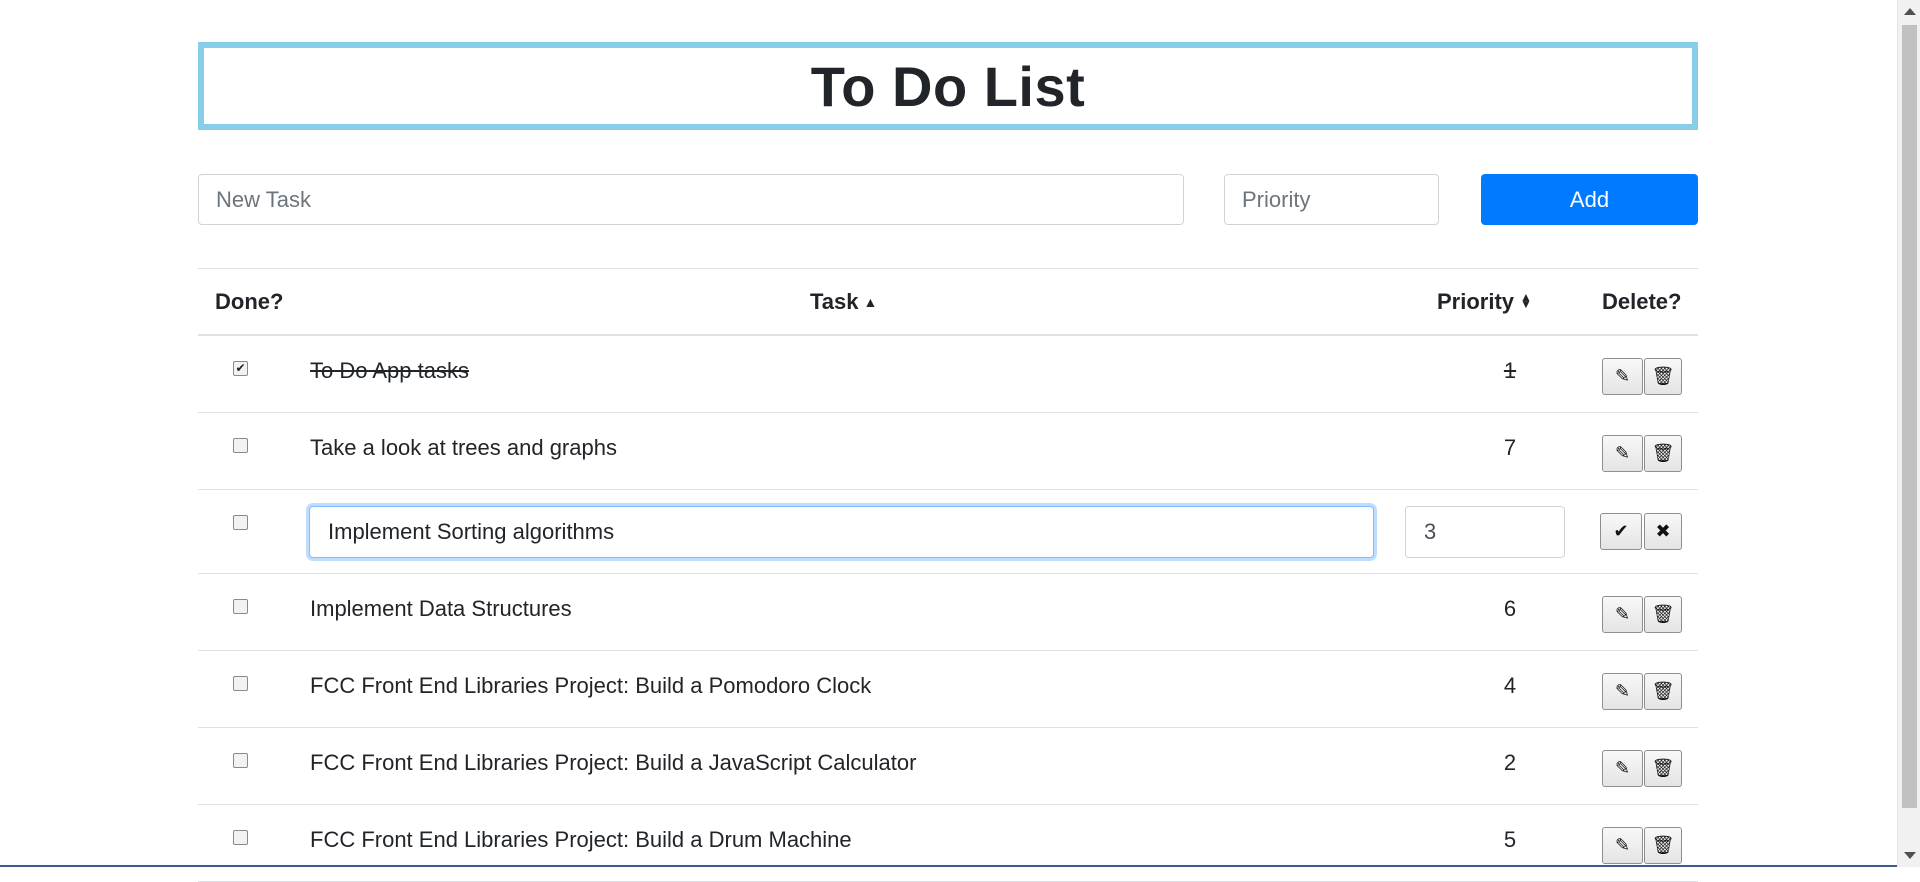 The width and height of the screenshot is (1920, 882). Describe the element at coordinates (1510, 370) in the screenshot. I see `priority-text: 1` at that location.